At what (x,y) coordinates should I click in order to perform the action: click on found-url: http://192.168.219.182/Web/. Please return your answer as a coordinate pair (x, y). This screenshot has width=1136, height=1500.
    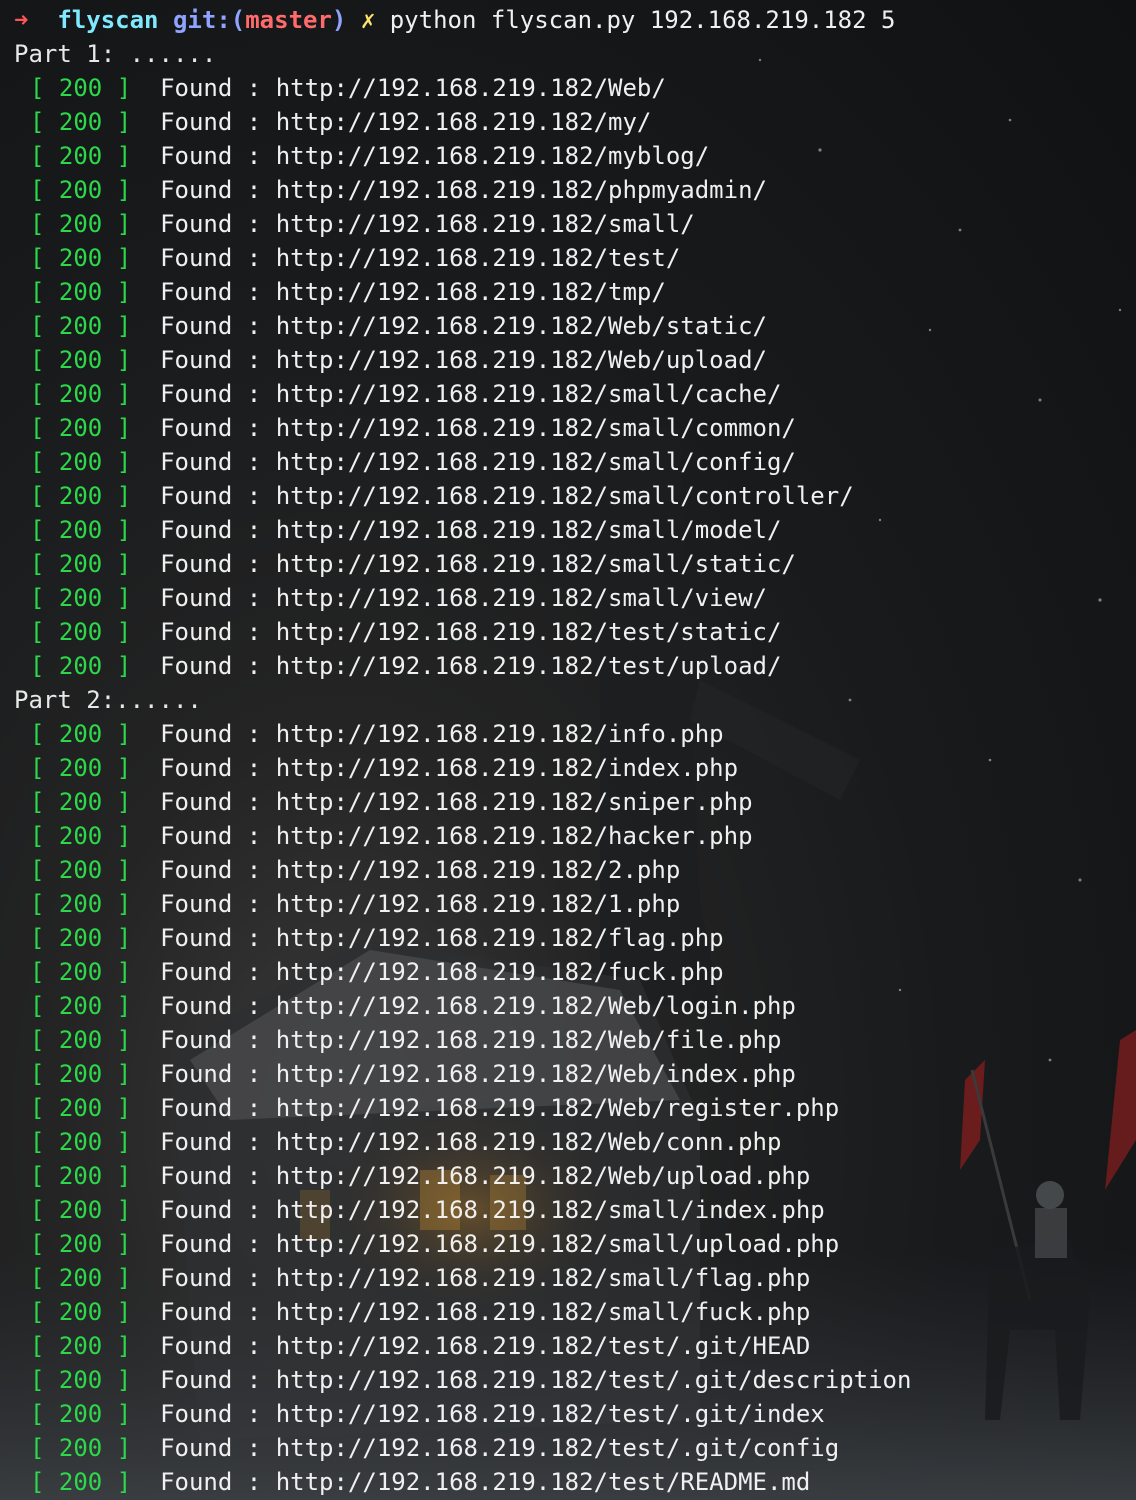
    Looking at the image, I should click on (470, 88).